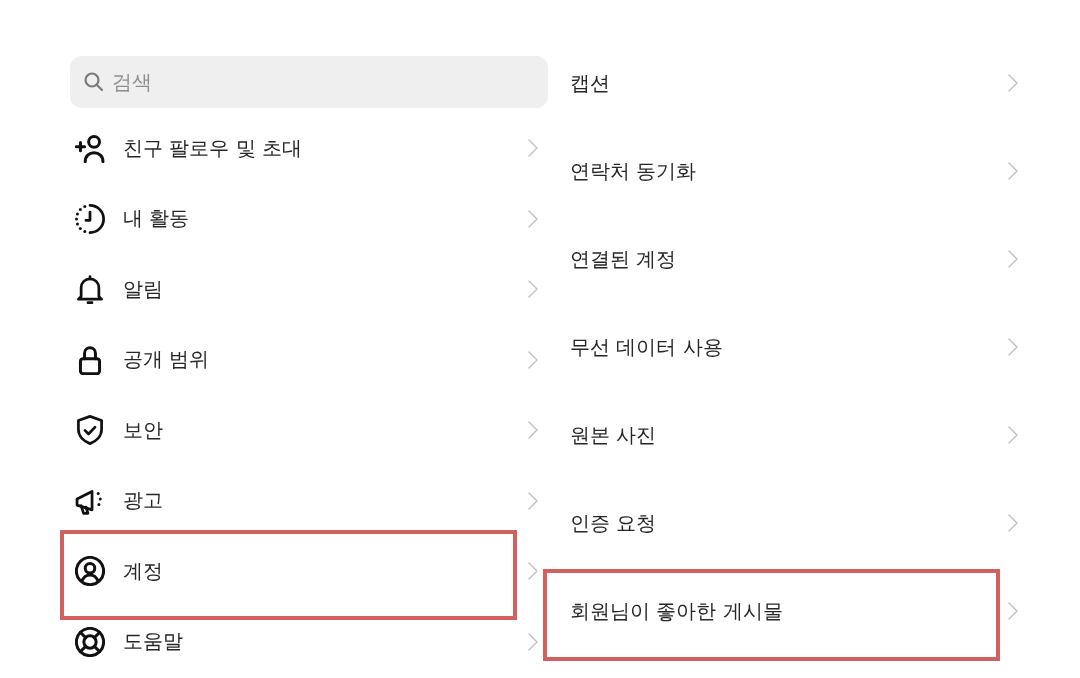  I want to click on search-field: 검색, so click(309, 82).